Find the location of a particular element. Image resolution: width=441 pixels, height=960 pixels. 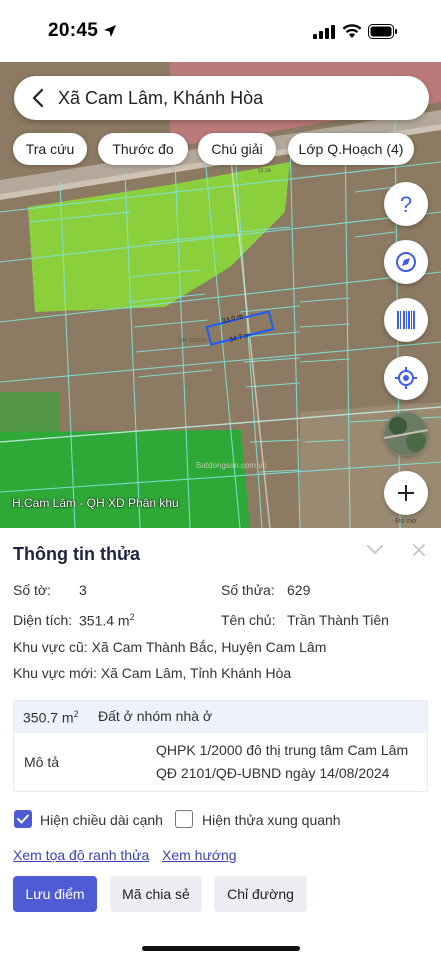

checkmark-icon is located at coordinates (23, 819).